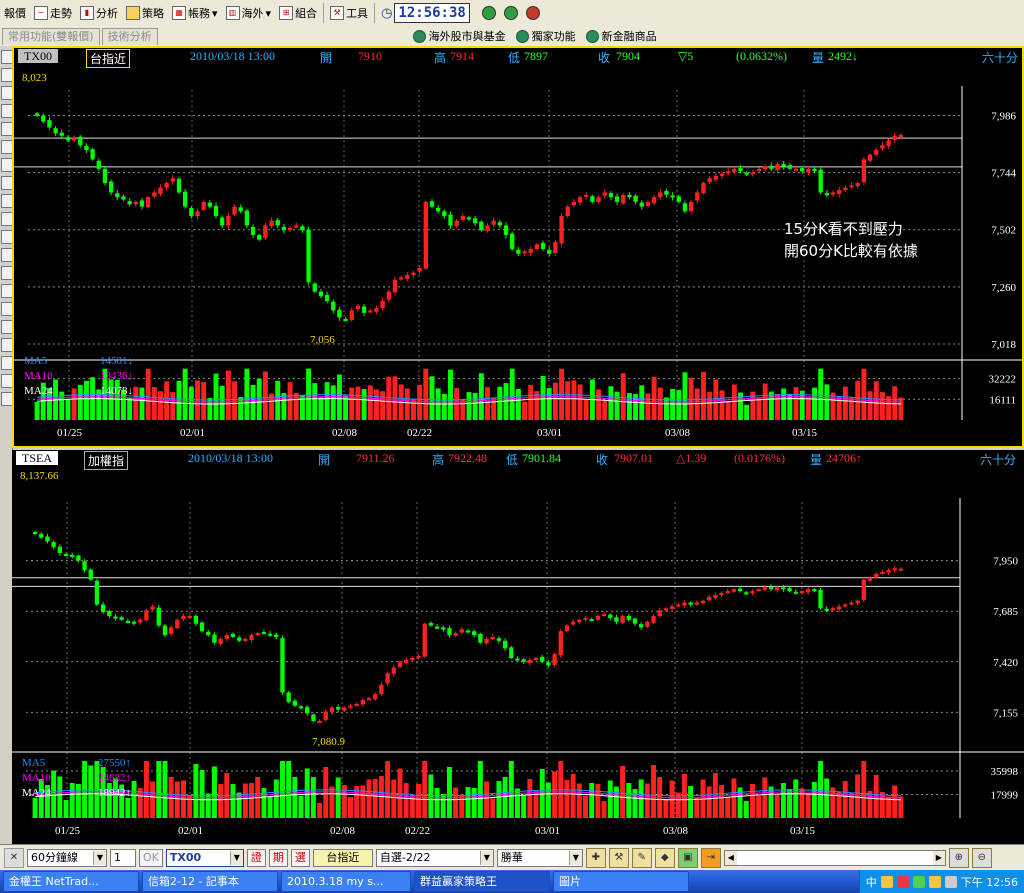 The image size is (1024, 893). Describe the element at coordinates (595, 857) in the screenshot. I see `crosshair-icon: ✚` at that location.